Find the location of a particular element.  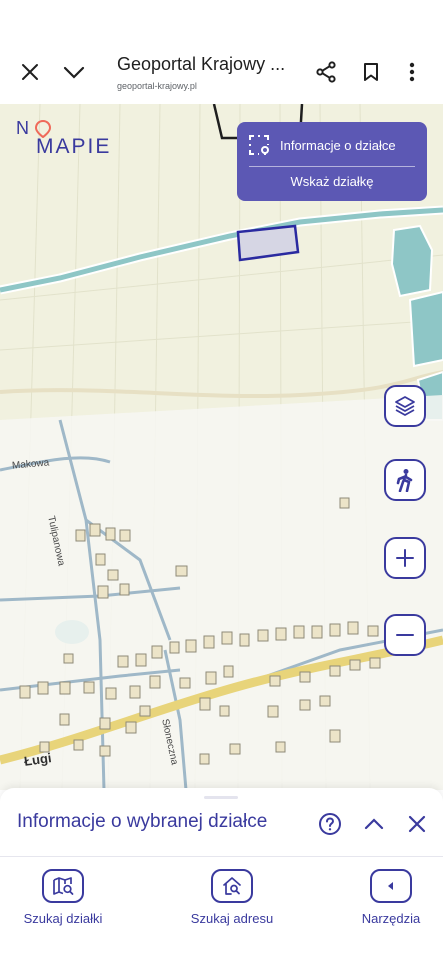

na-mapie-logo: N MAPIE is located at coordinates (69, 140).